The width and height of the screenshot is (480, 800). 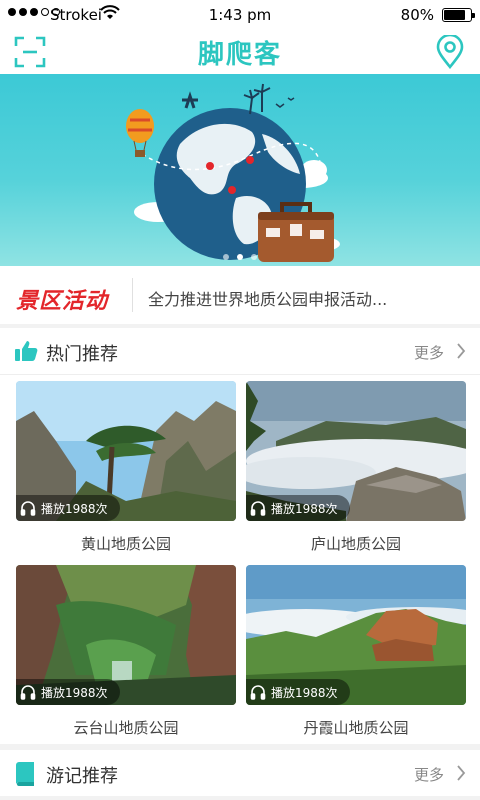 What do you see at coordinates (25, 776) in the screenshot?
I see `book-icon` at bounding box center [25, 776].